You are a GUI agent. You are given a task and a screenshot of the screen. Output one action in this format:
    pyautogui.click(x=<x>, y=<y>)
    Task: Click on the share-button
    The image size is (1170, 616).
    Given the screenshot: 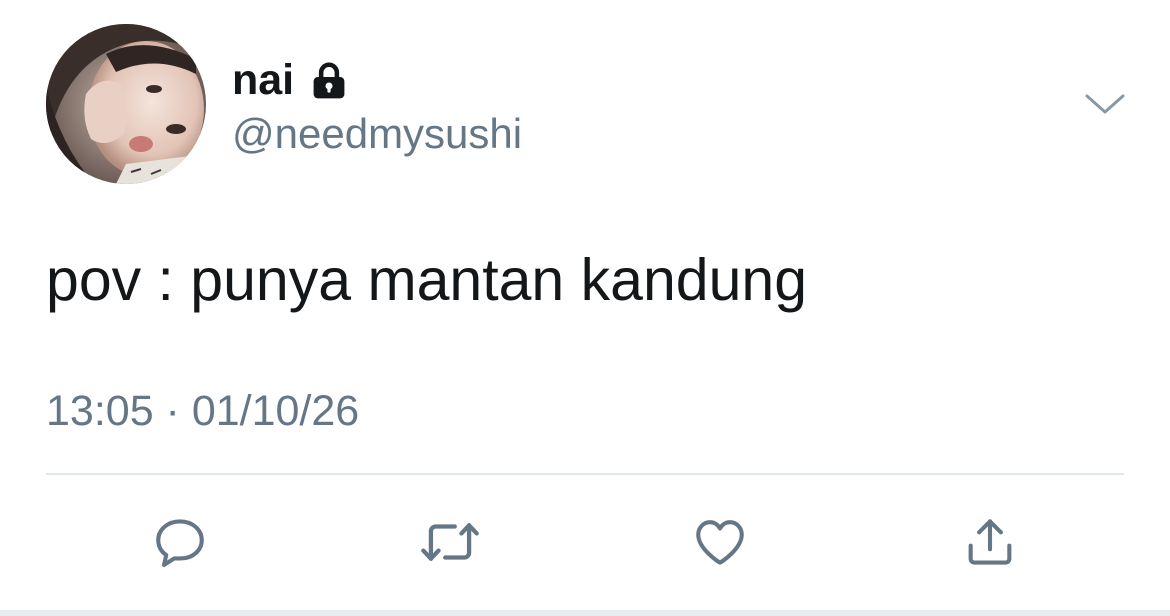 What is the action you would take?
    pyautogui.click(x=990, y=542)
    